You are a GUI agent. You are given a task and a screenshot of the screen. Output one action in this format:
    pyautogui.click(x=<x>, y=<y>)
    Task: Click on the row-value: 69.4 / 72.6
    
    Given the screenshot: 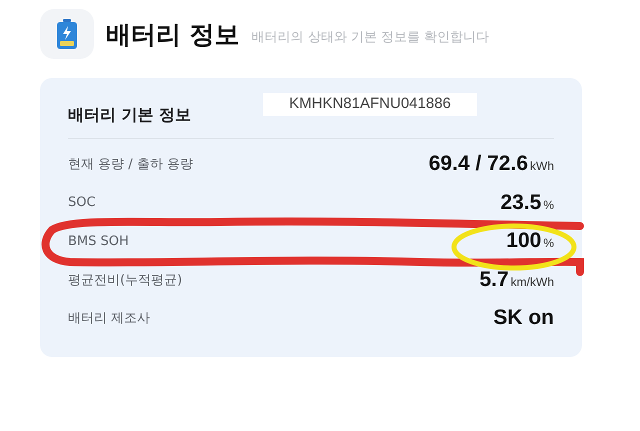 What is the action you would take?
    pyautogui.click(x=478, y=164)
    